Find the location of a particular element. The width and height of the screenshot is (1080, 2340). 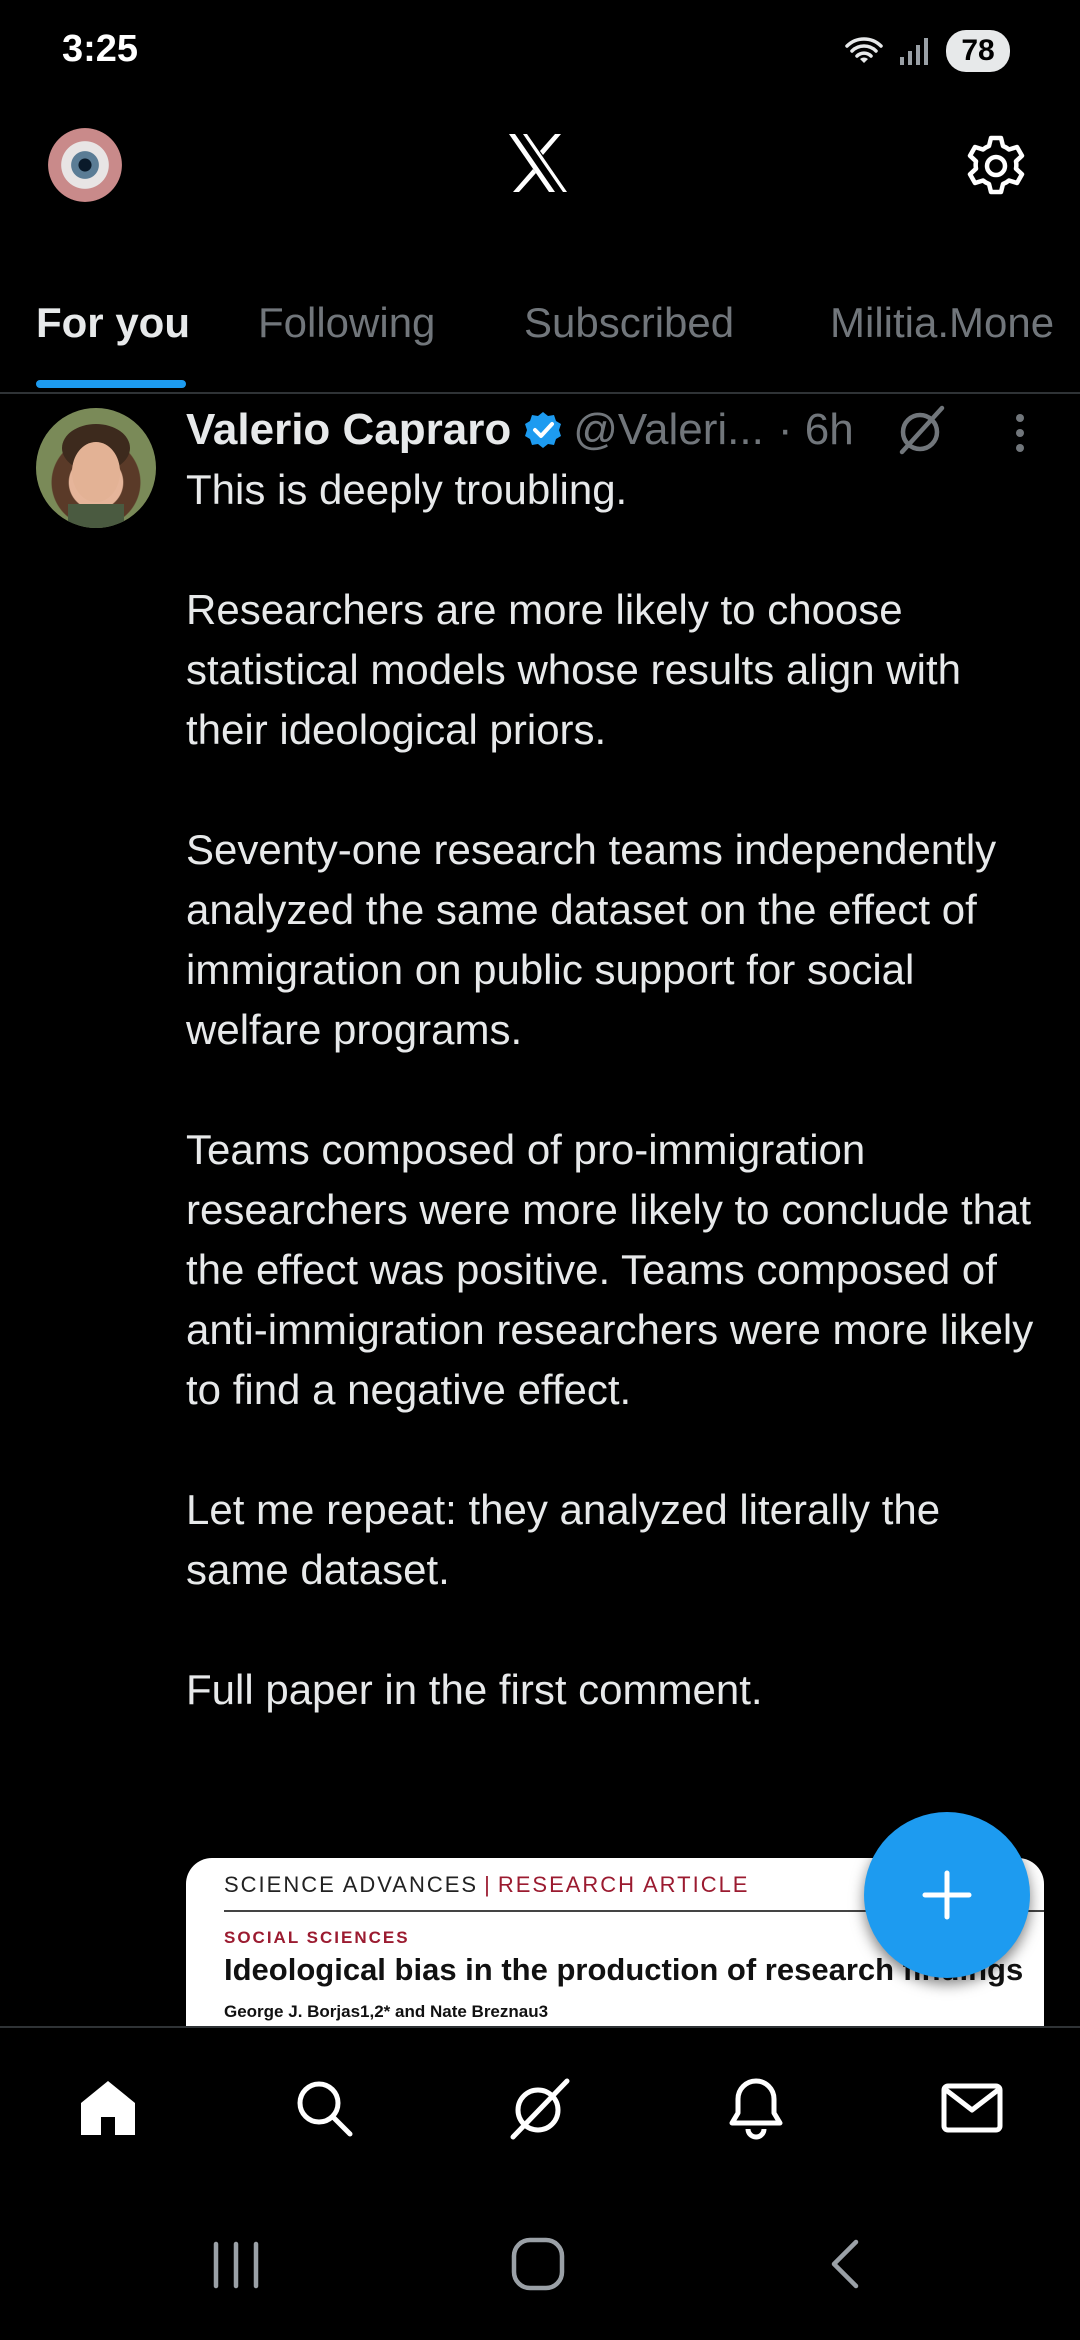

nav-grok is located at coordinates (540, 2108).